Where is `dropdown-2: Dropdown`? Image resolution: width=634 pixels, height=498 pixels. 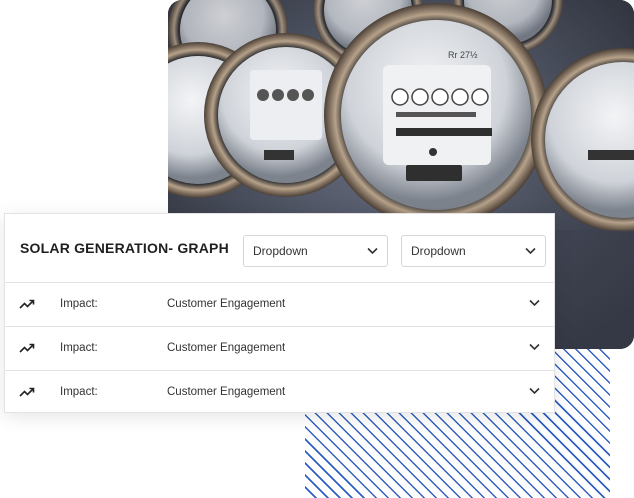 dropdown-2: Dropdown is located at coordinates (473, 251).